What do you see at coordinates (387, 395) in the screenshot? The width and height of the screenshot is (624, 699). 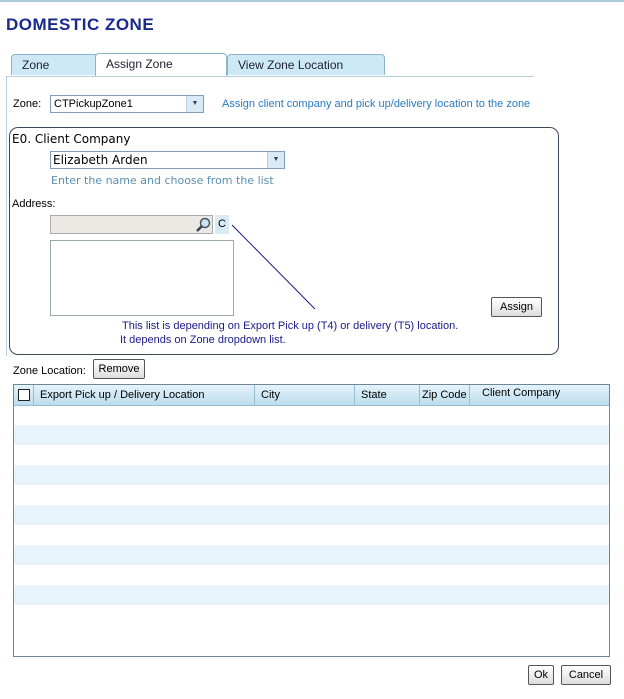 I see `column-state: State` at bounding box center [387, 395].